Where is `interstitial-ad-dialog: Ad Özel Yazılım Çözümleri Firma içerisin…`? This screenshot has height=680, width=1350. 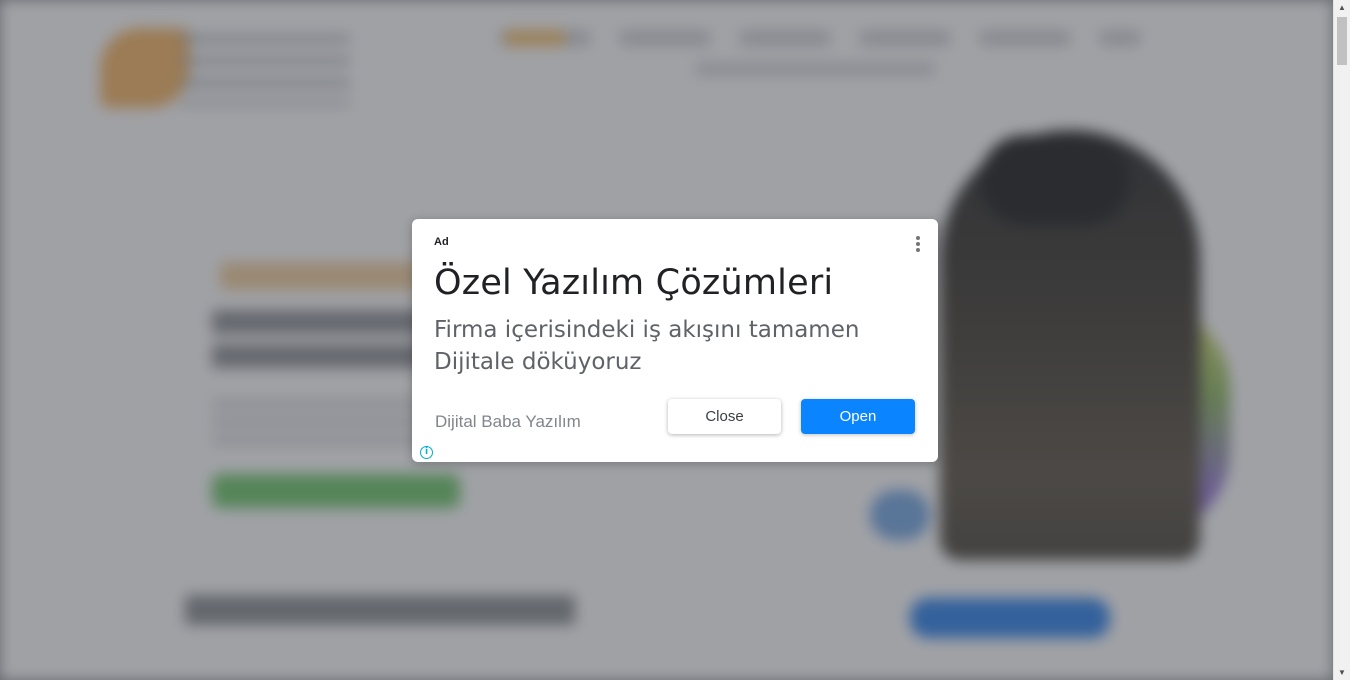
interstitial-ad-dialog: Ad Özel Yazılım Çözümleri Firma içerisin… is located at coordinates (675, 340).